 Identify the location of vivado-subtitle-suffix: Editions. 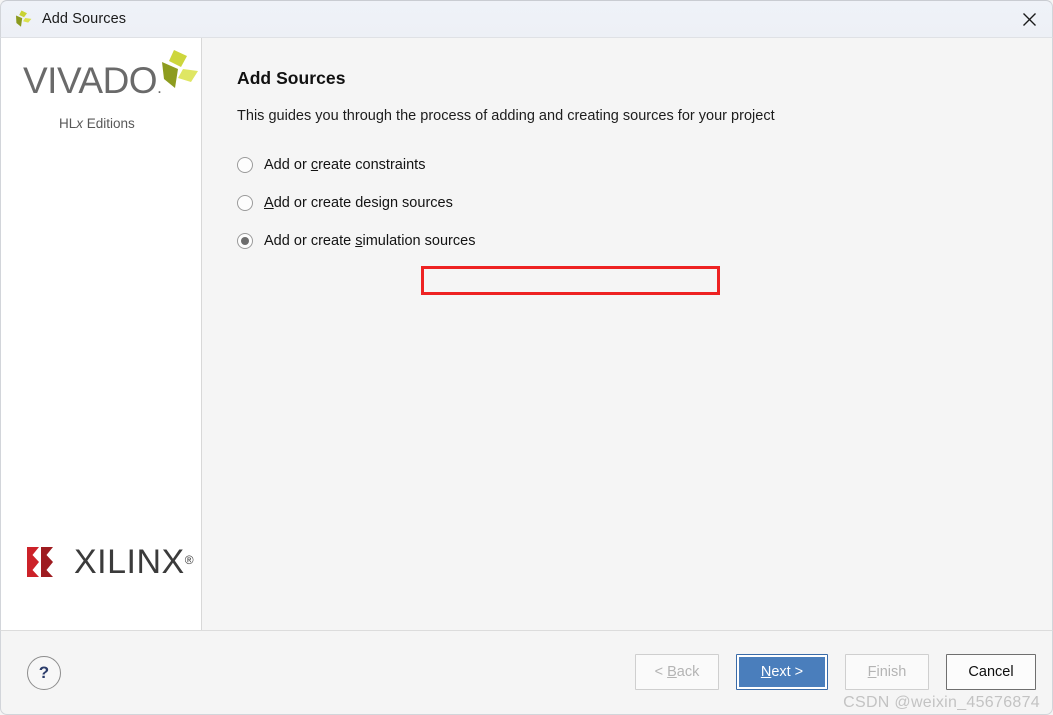
(109, 123).